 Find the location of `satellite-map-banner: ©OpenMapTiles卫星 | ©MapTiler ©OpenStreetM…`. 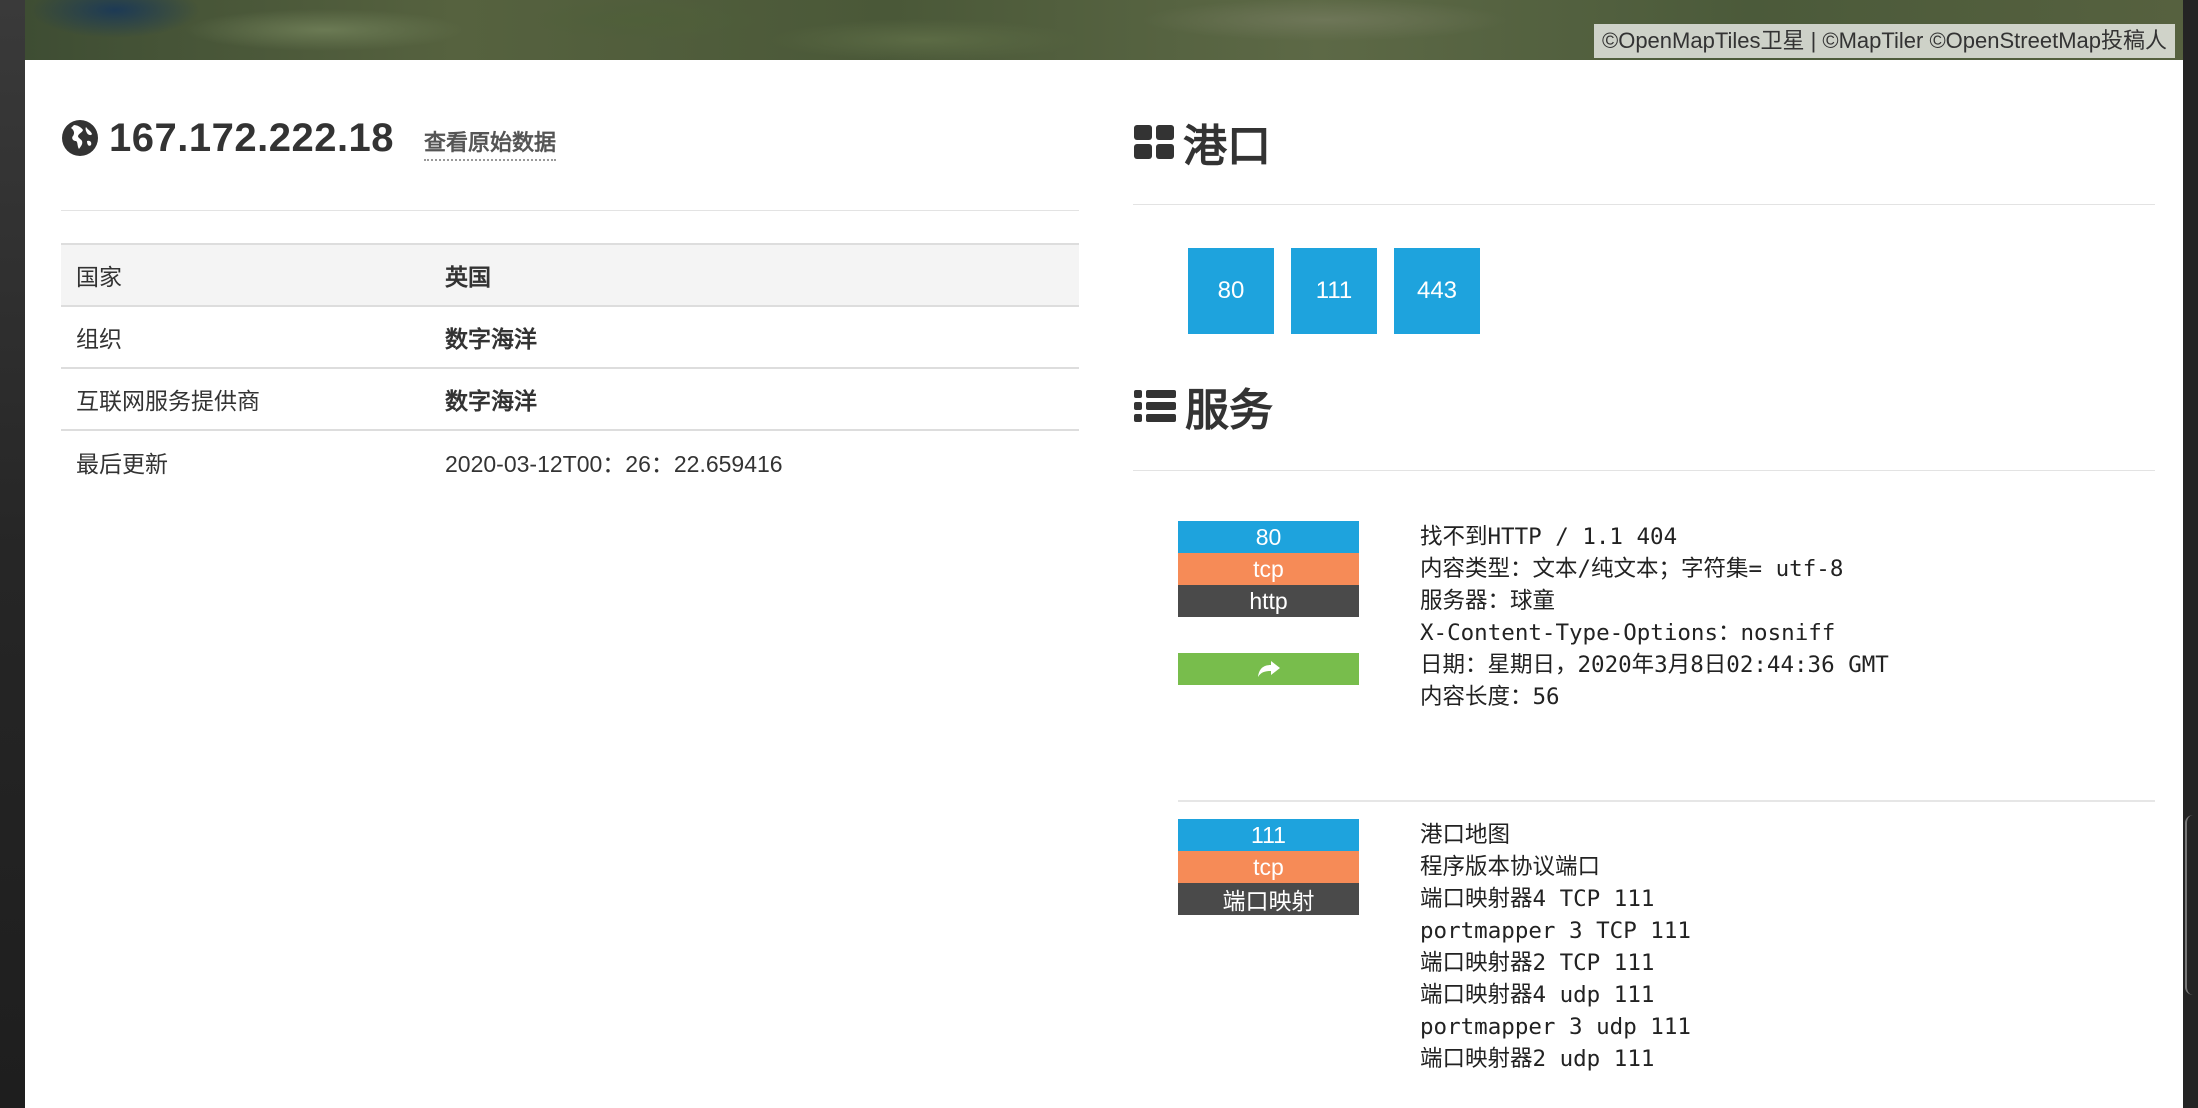

satellite-map-banner: ©OpenMapTiles卫星 | ©MapTiler ©OpenStreetM… is located at coordinates (1104, 30).